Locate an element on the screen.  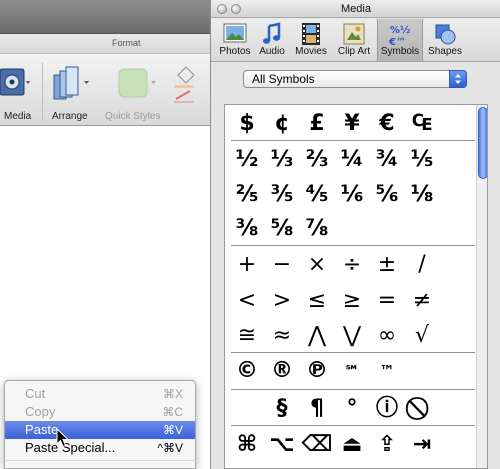
symbol-cell: ⌥ is located at coordinates (282, 445).